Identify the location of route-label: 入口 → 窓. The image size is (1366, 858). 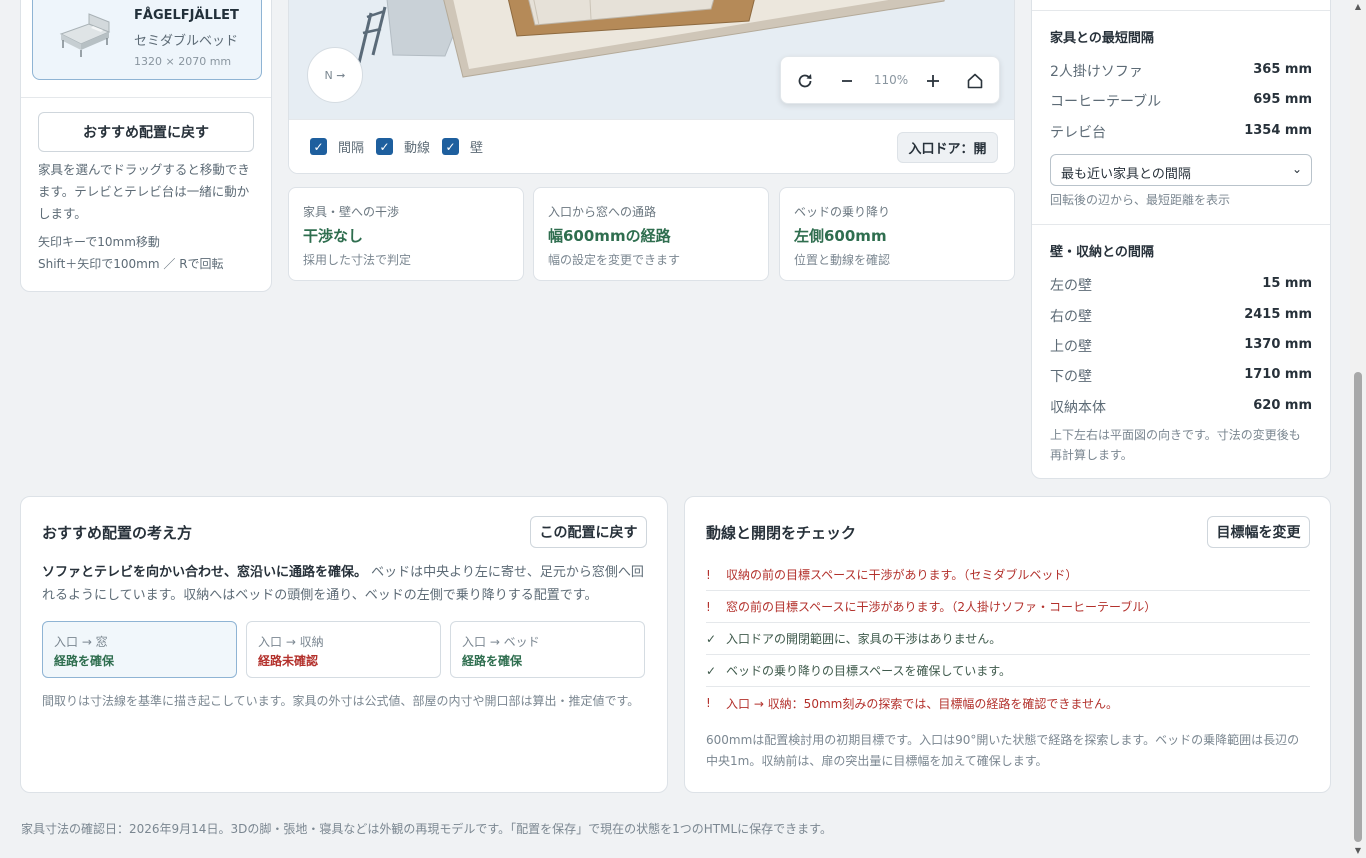
(81, 642).